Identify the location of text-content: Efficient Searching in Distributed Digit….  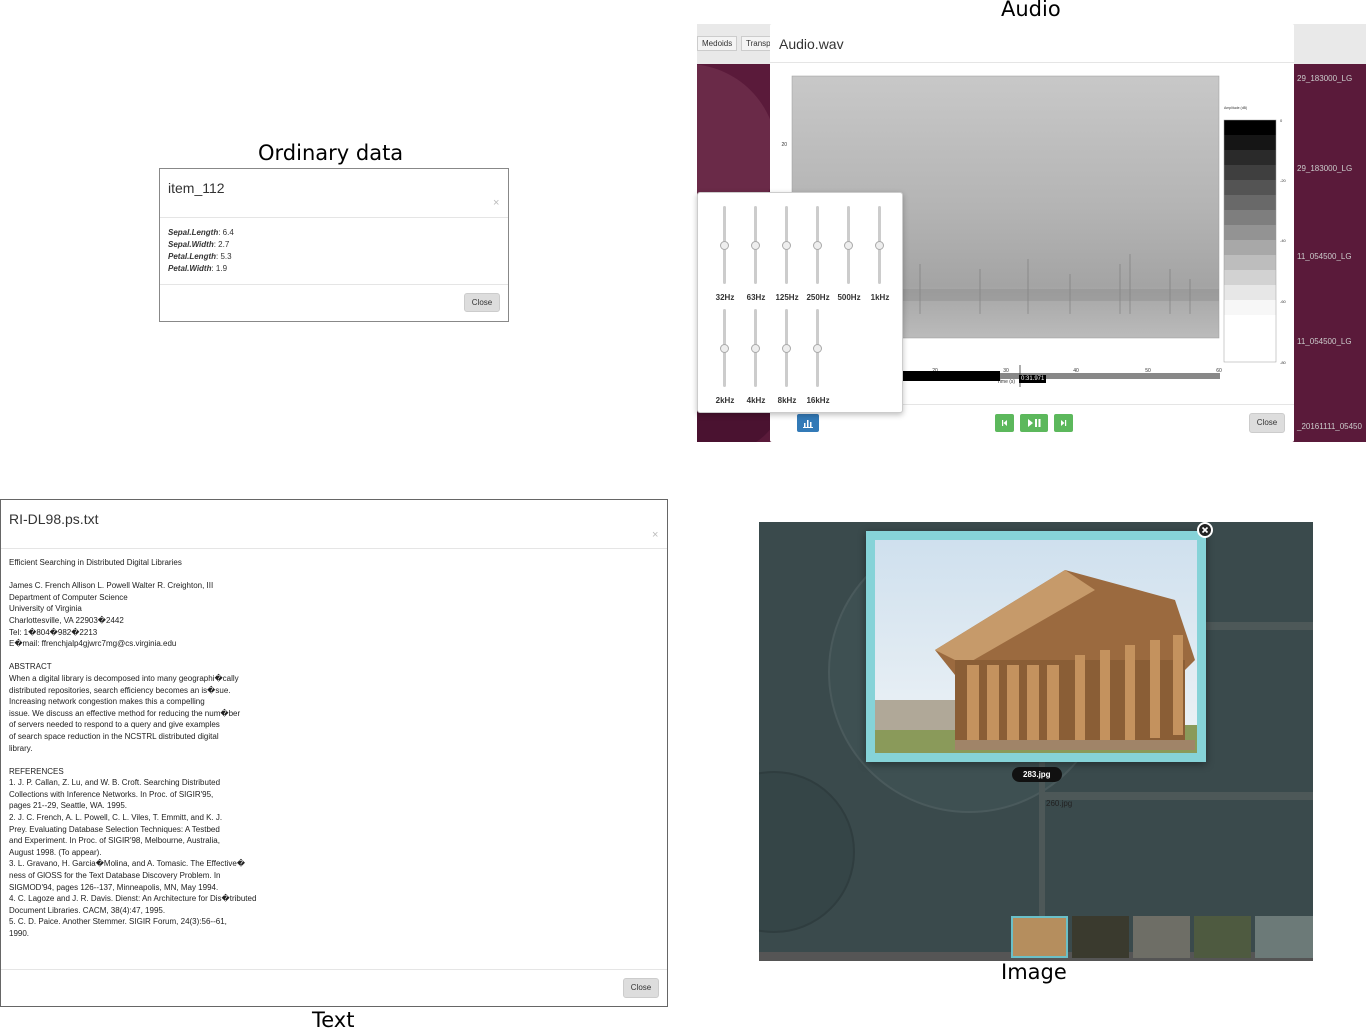
(133, 748).